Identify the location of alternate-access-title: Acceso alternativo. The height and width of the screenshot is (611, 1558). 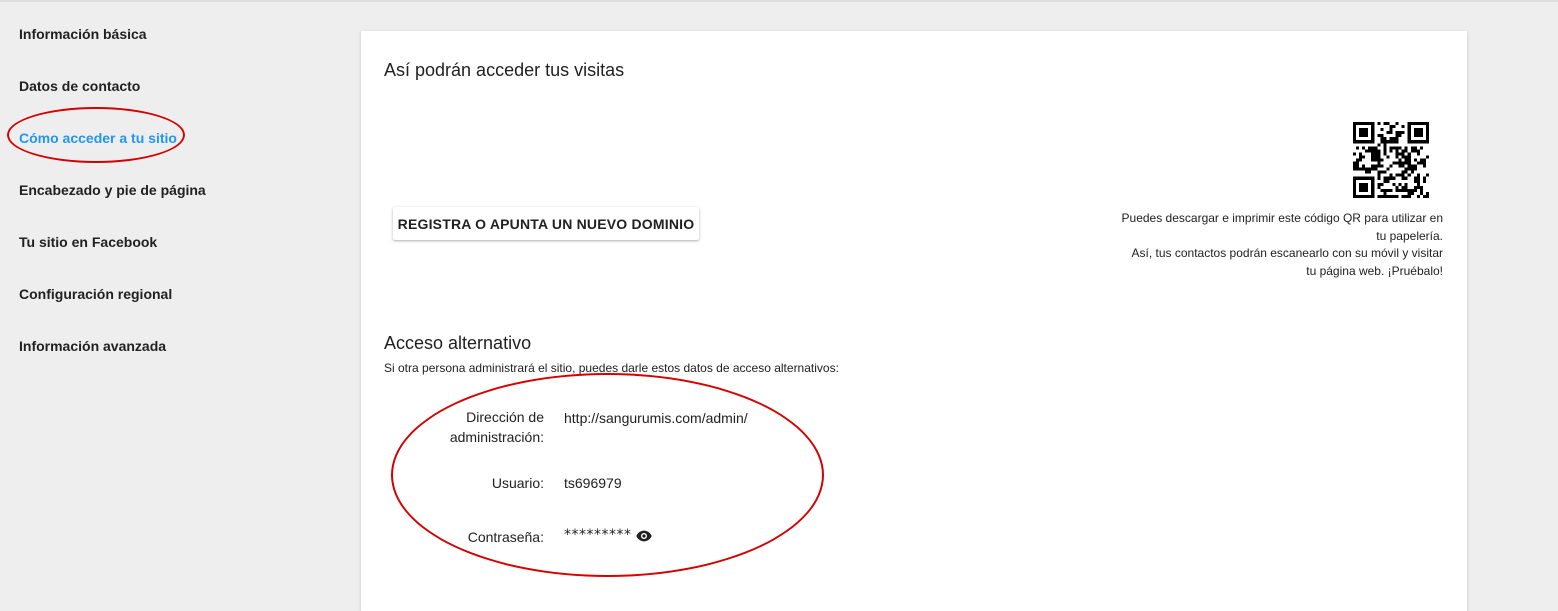
(458, 343).